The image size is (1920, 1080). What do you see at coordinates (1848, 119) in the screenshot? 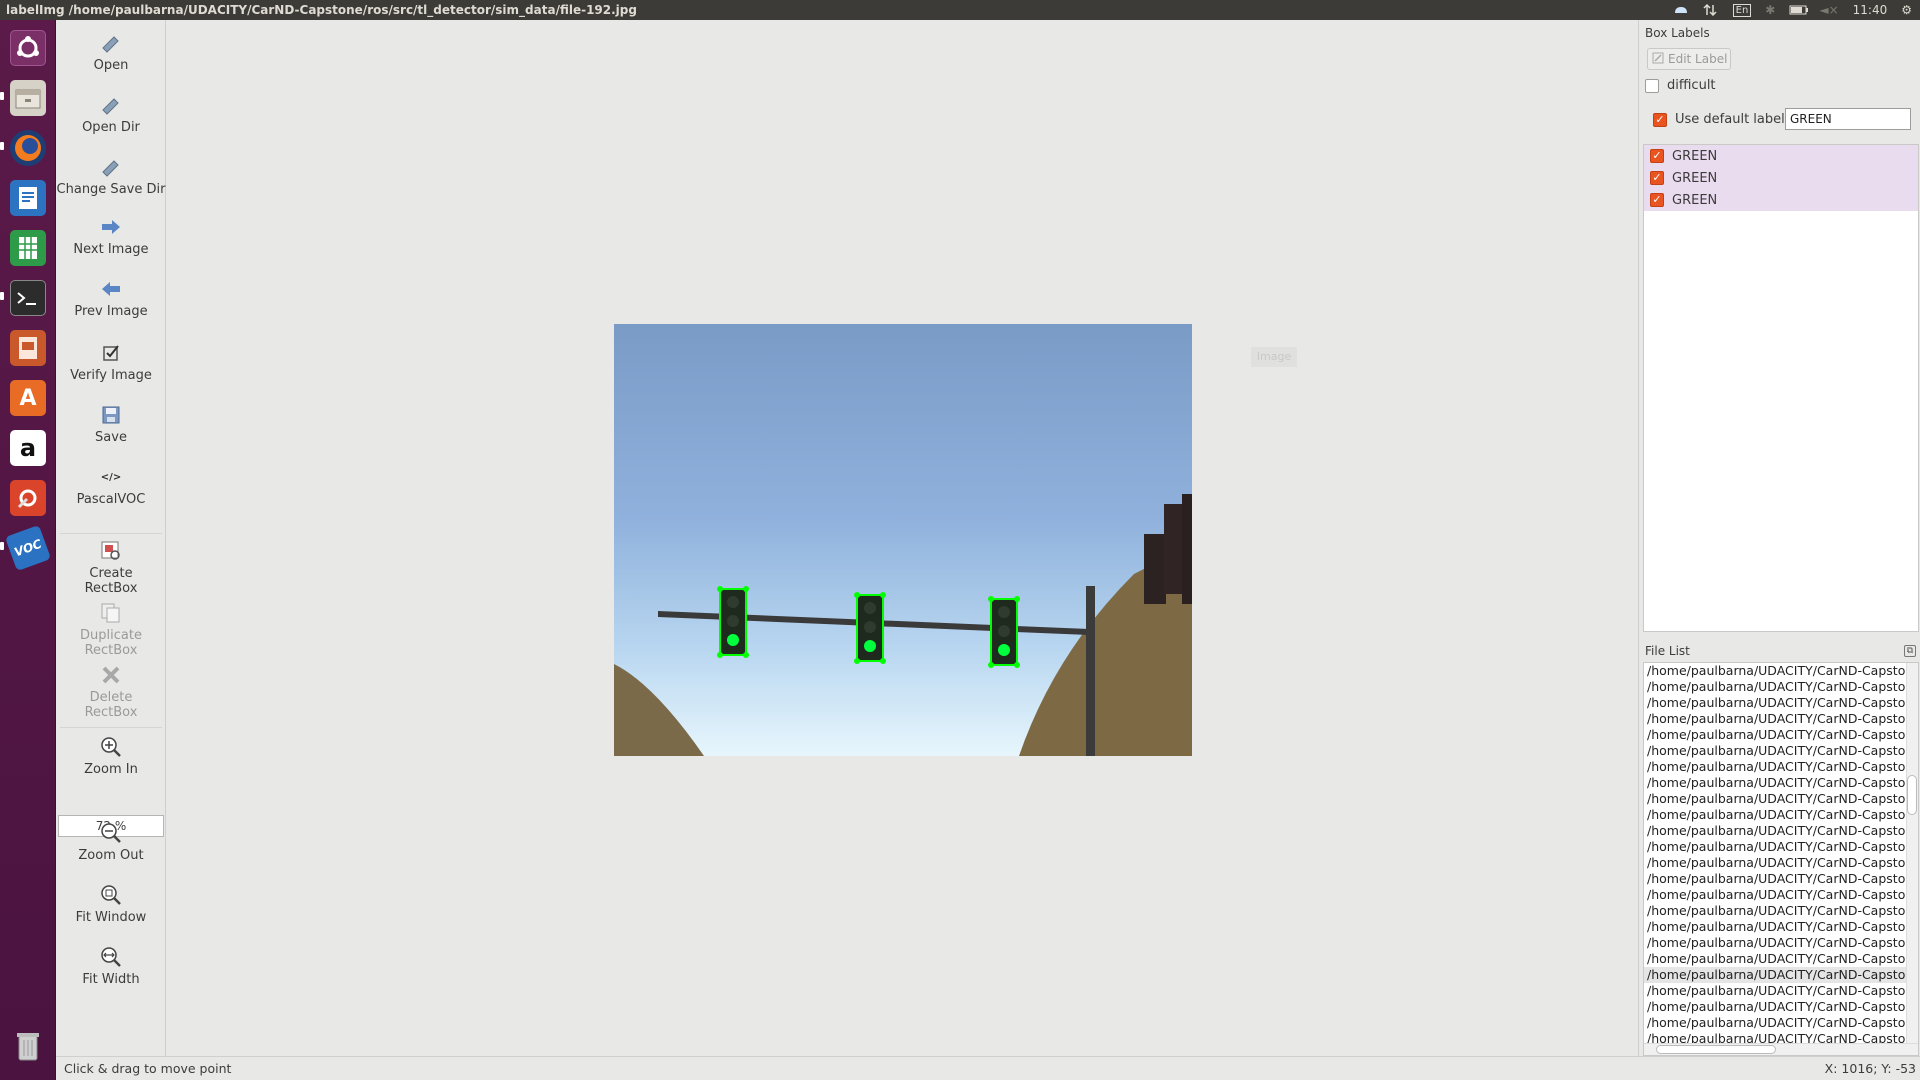
I see `default-label-input: GREEN` at bounding box center [1848, 119].